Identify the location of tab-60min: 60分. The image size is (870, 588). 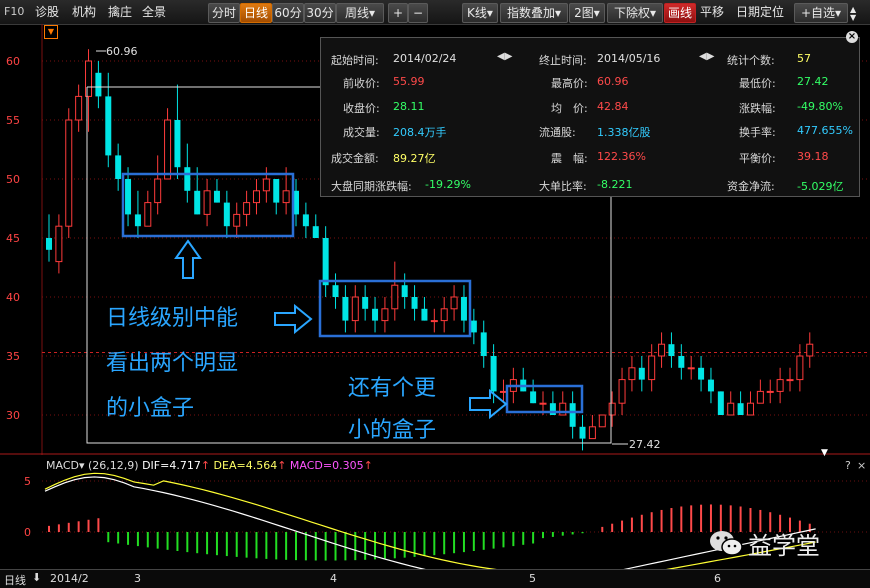
(288, 13).